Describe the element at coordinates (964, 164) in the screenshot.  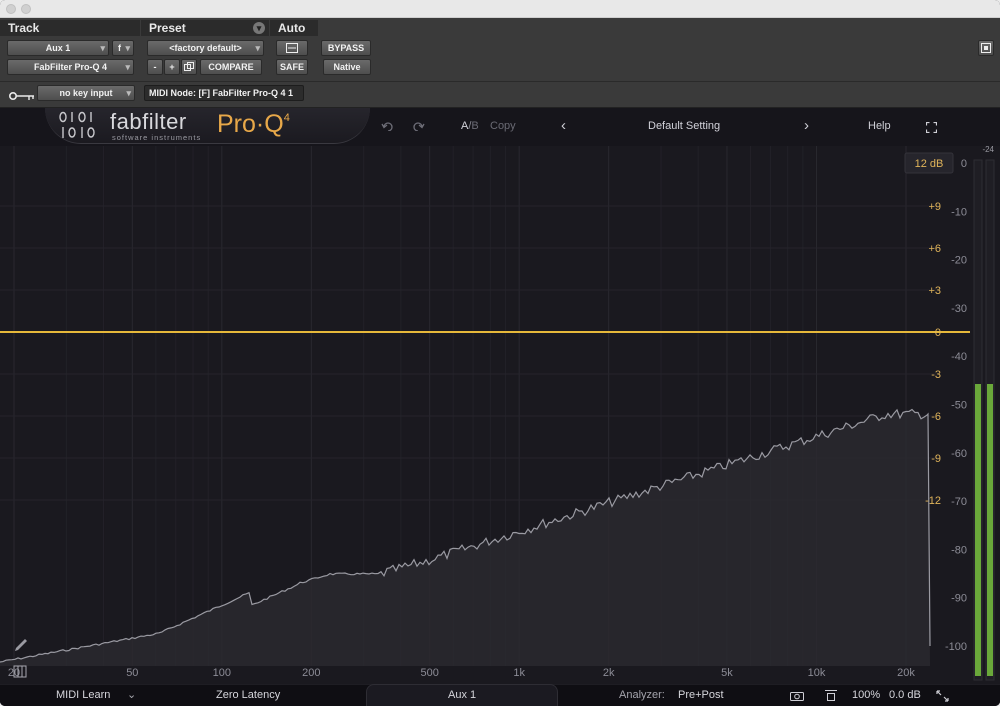
I see `analyzer-db-label: 0` at that location.